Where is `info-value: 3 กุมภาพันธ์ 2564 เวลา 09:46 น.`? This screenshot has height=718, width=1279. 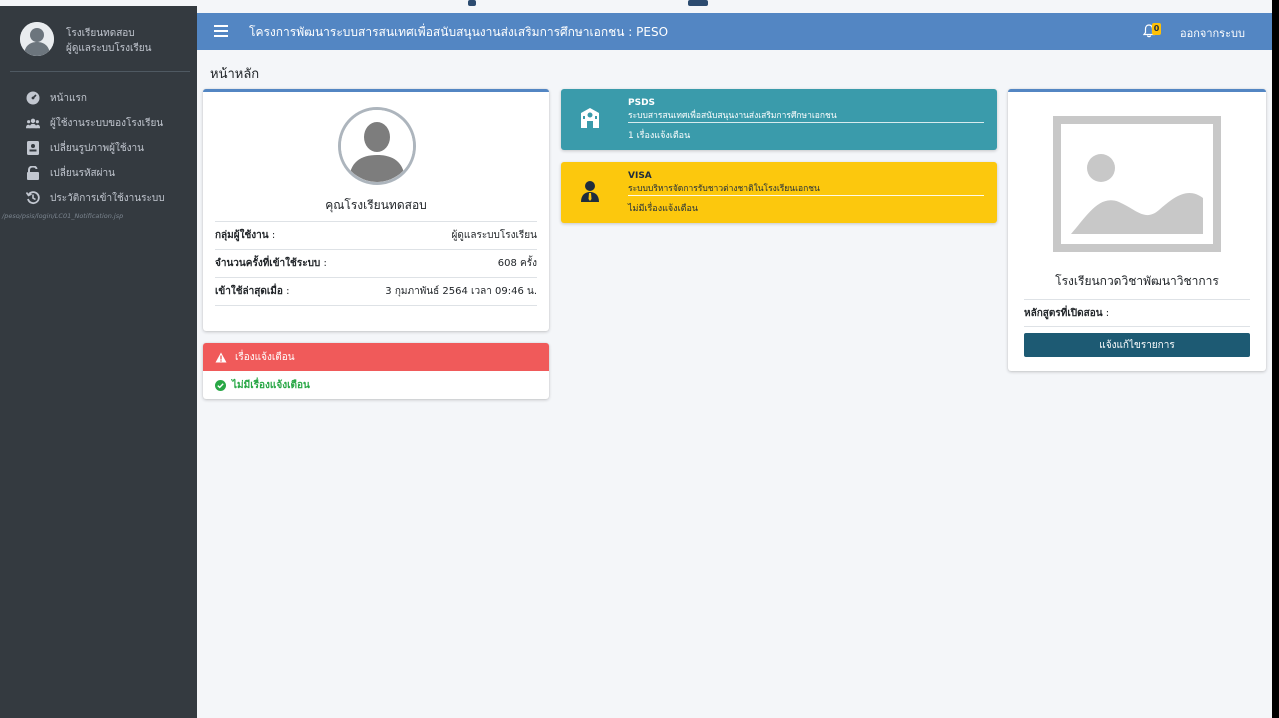
info-value: 3 กุมภาพันธ์ 2564 เวลา 09:46 น. is located at coordinates (461, 291).